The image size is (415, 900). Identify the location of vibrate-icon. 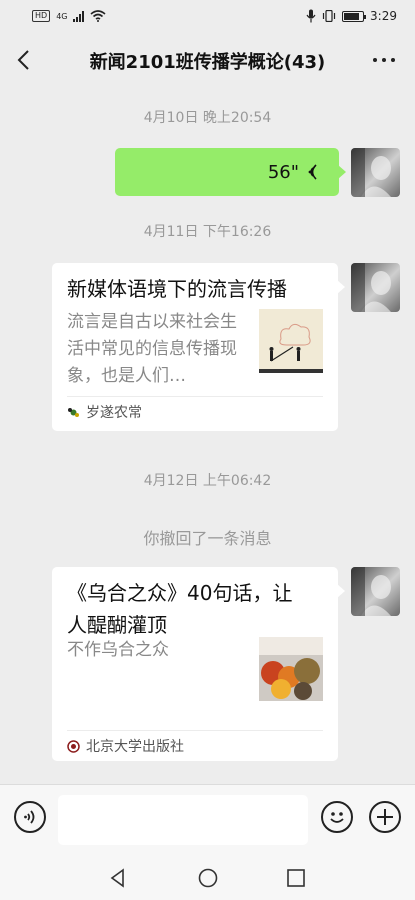
(329, 16).